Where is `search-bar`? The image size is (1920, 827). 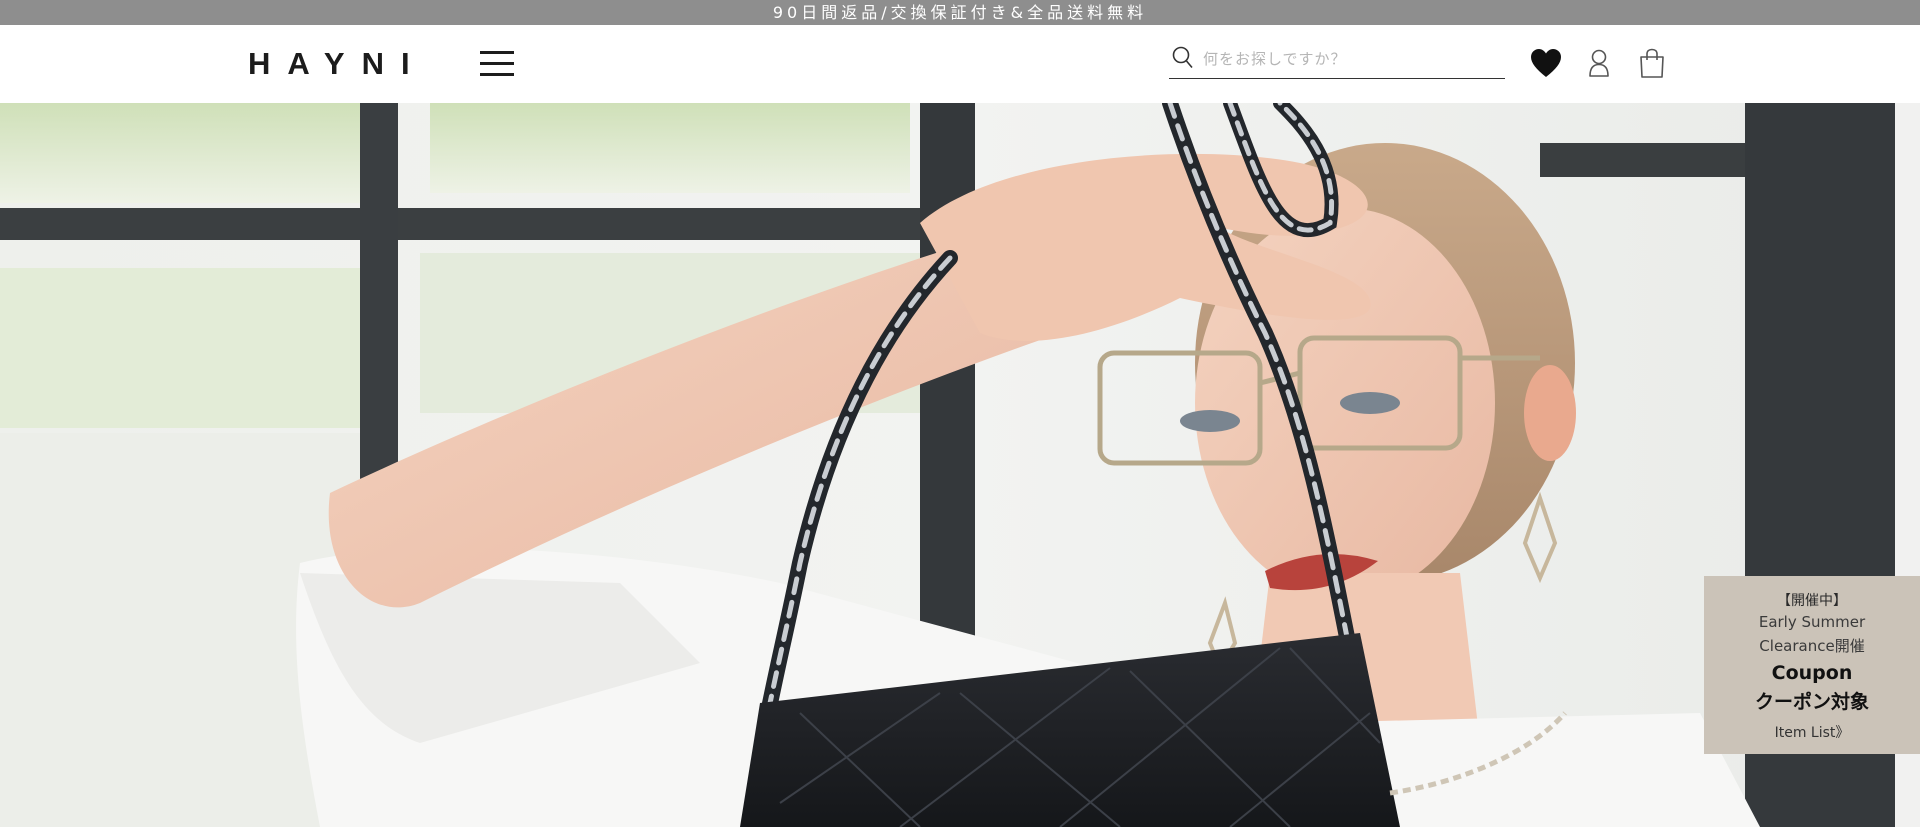 search-bar is located at coordinates (1337, 60).